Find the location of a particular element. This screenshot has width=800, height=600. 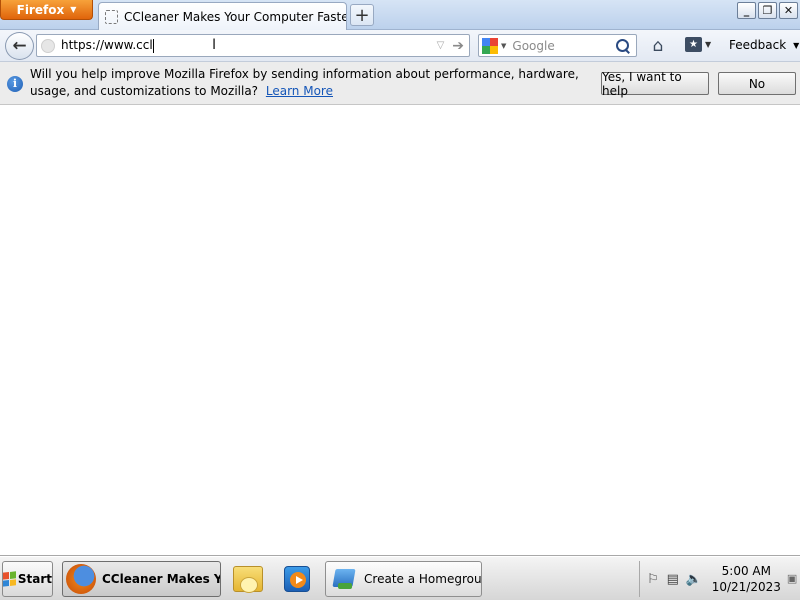

feedback-label: Feedback is located at coordinates (758, 45).